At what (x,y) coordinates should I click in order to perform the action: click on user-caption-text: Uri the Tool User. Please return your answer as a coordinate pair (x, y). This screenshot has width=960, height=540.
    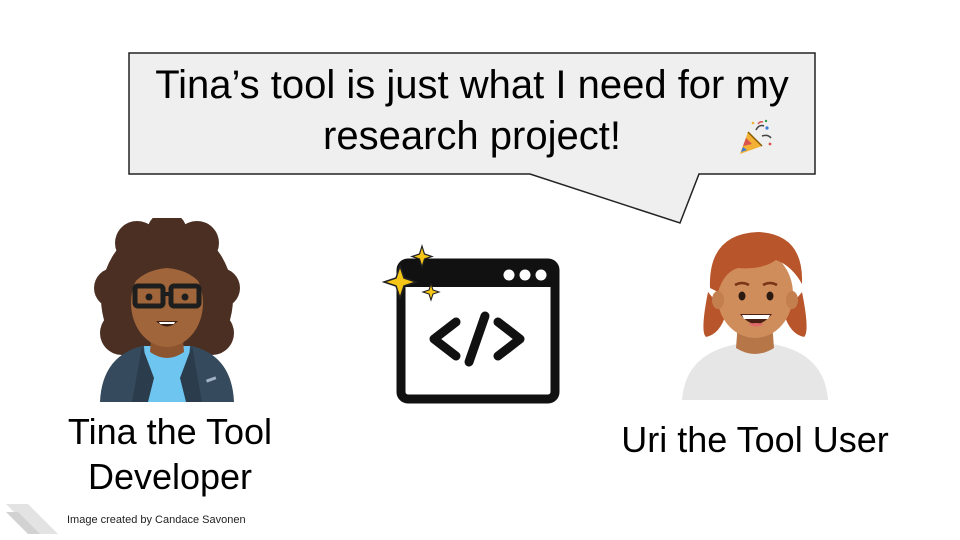
    Looking at the image, I should click on (755, 439).